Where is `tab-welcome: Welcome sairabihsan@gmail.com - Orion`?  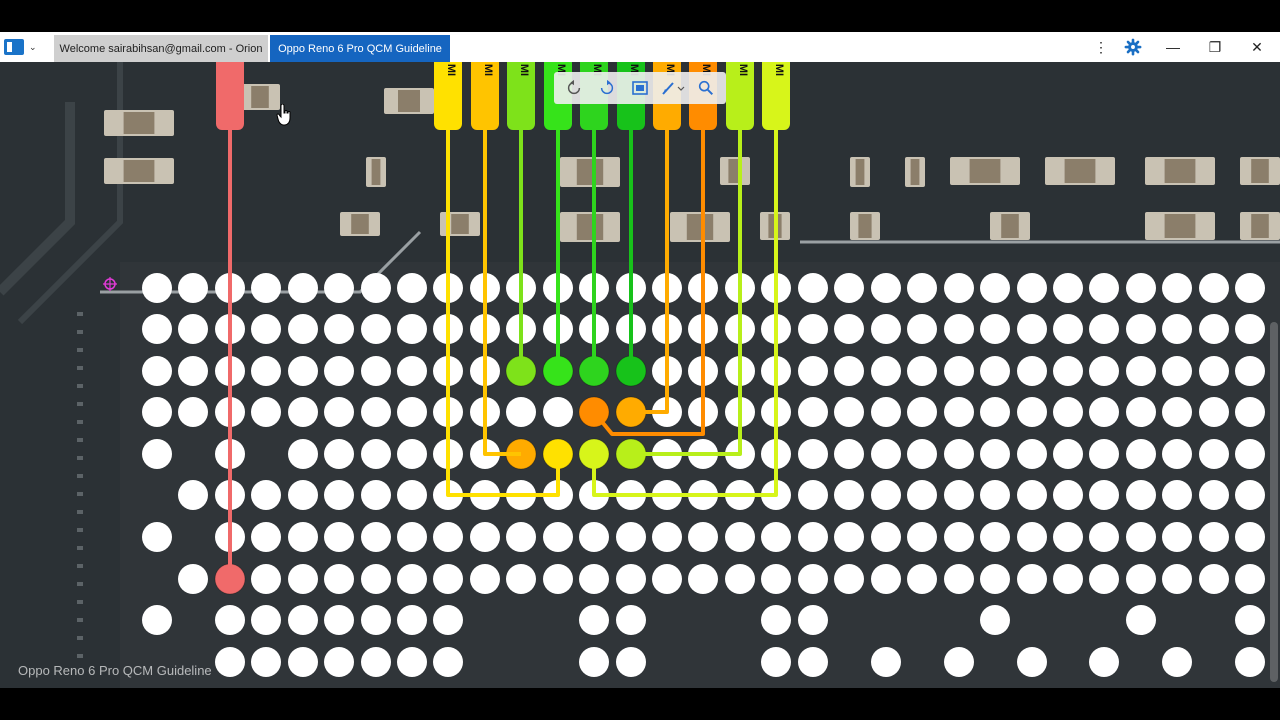
tab-welcome: Welcome sairabihsan@gmail.com - Orion is located at coordinates (161, 48).